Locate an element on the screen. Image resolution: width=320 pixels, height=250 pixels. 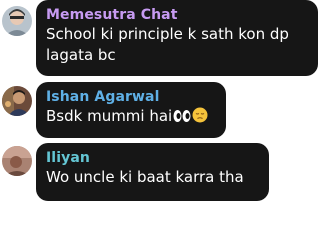
message-text-line: Wo uncle ki baat karra tha is located at coordinates (145, 177).